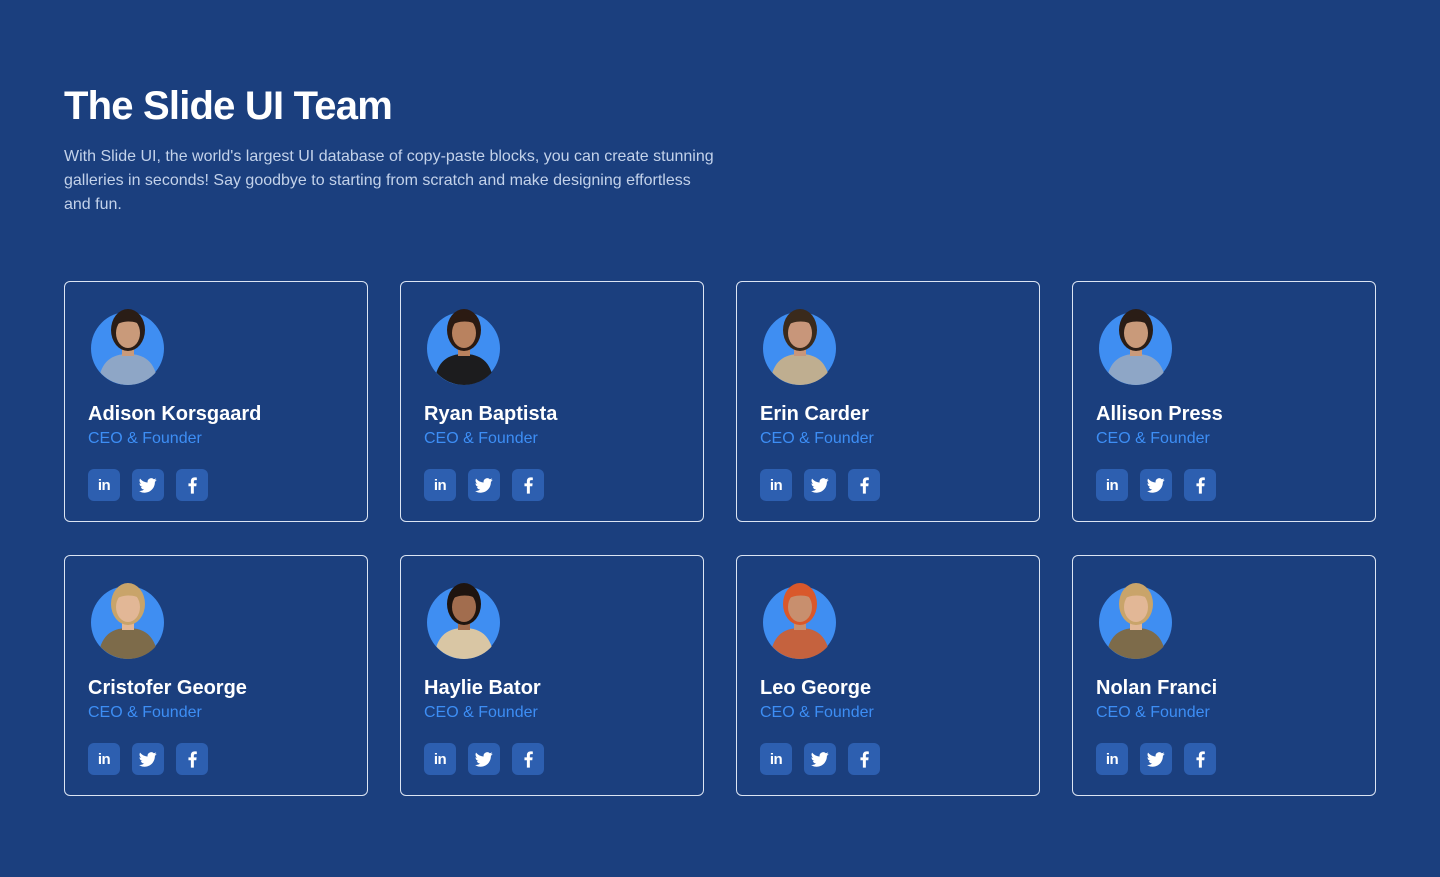 This screenshot has height=877, width=1440. What do you see at coordinates (216, 675) in the screenshot?
I see `team-member-card: Cristofer George CEO & Founder in` at bounding box center [216, 675].